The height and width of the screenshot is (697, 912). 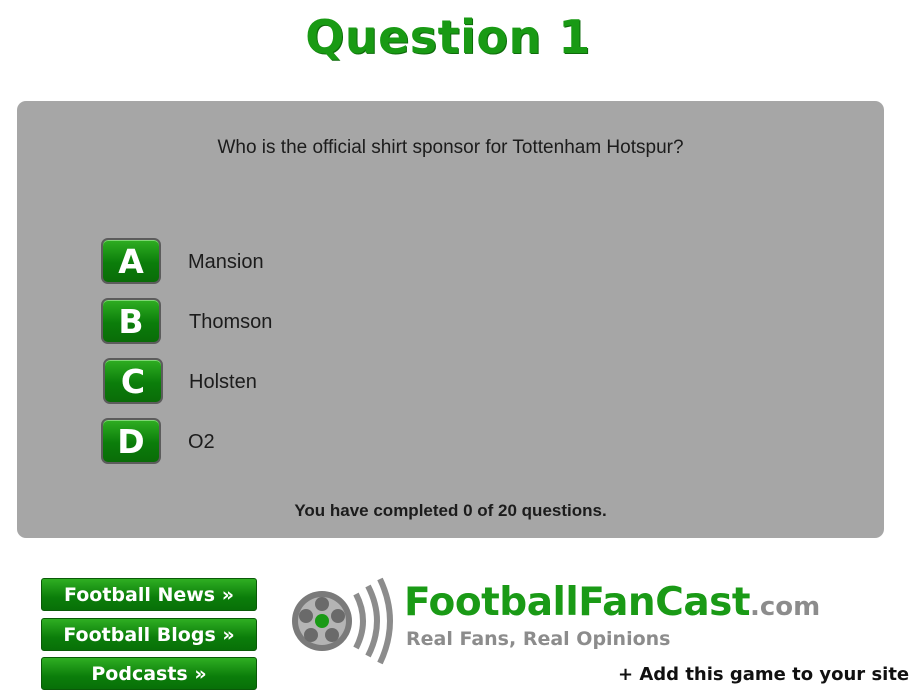 What do you see at coordinates (131, 441) in the screenshot?
I see `answer-d-button: D` at bounding box center [131, 441].